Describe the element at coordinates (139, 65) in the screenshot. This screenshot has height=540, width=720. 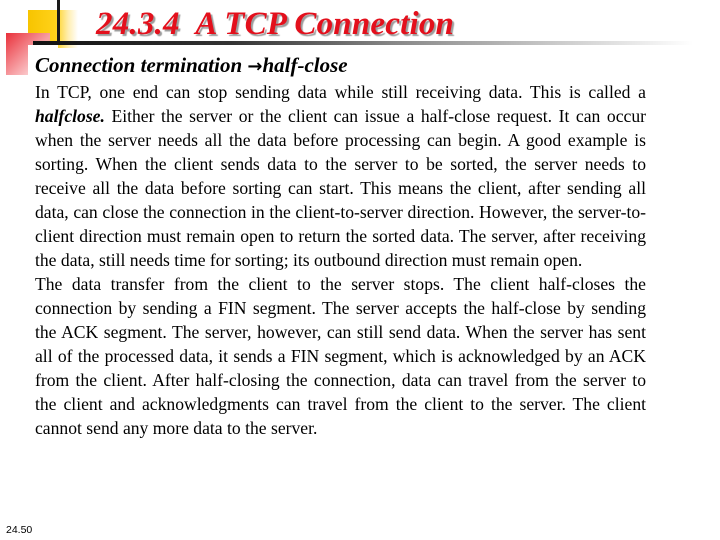
I see `subtitle-prefix: Connection termination` at that location.